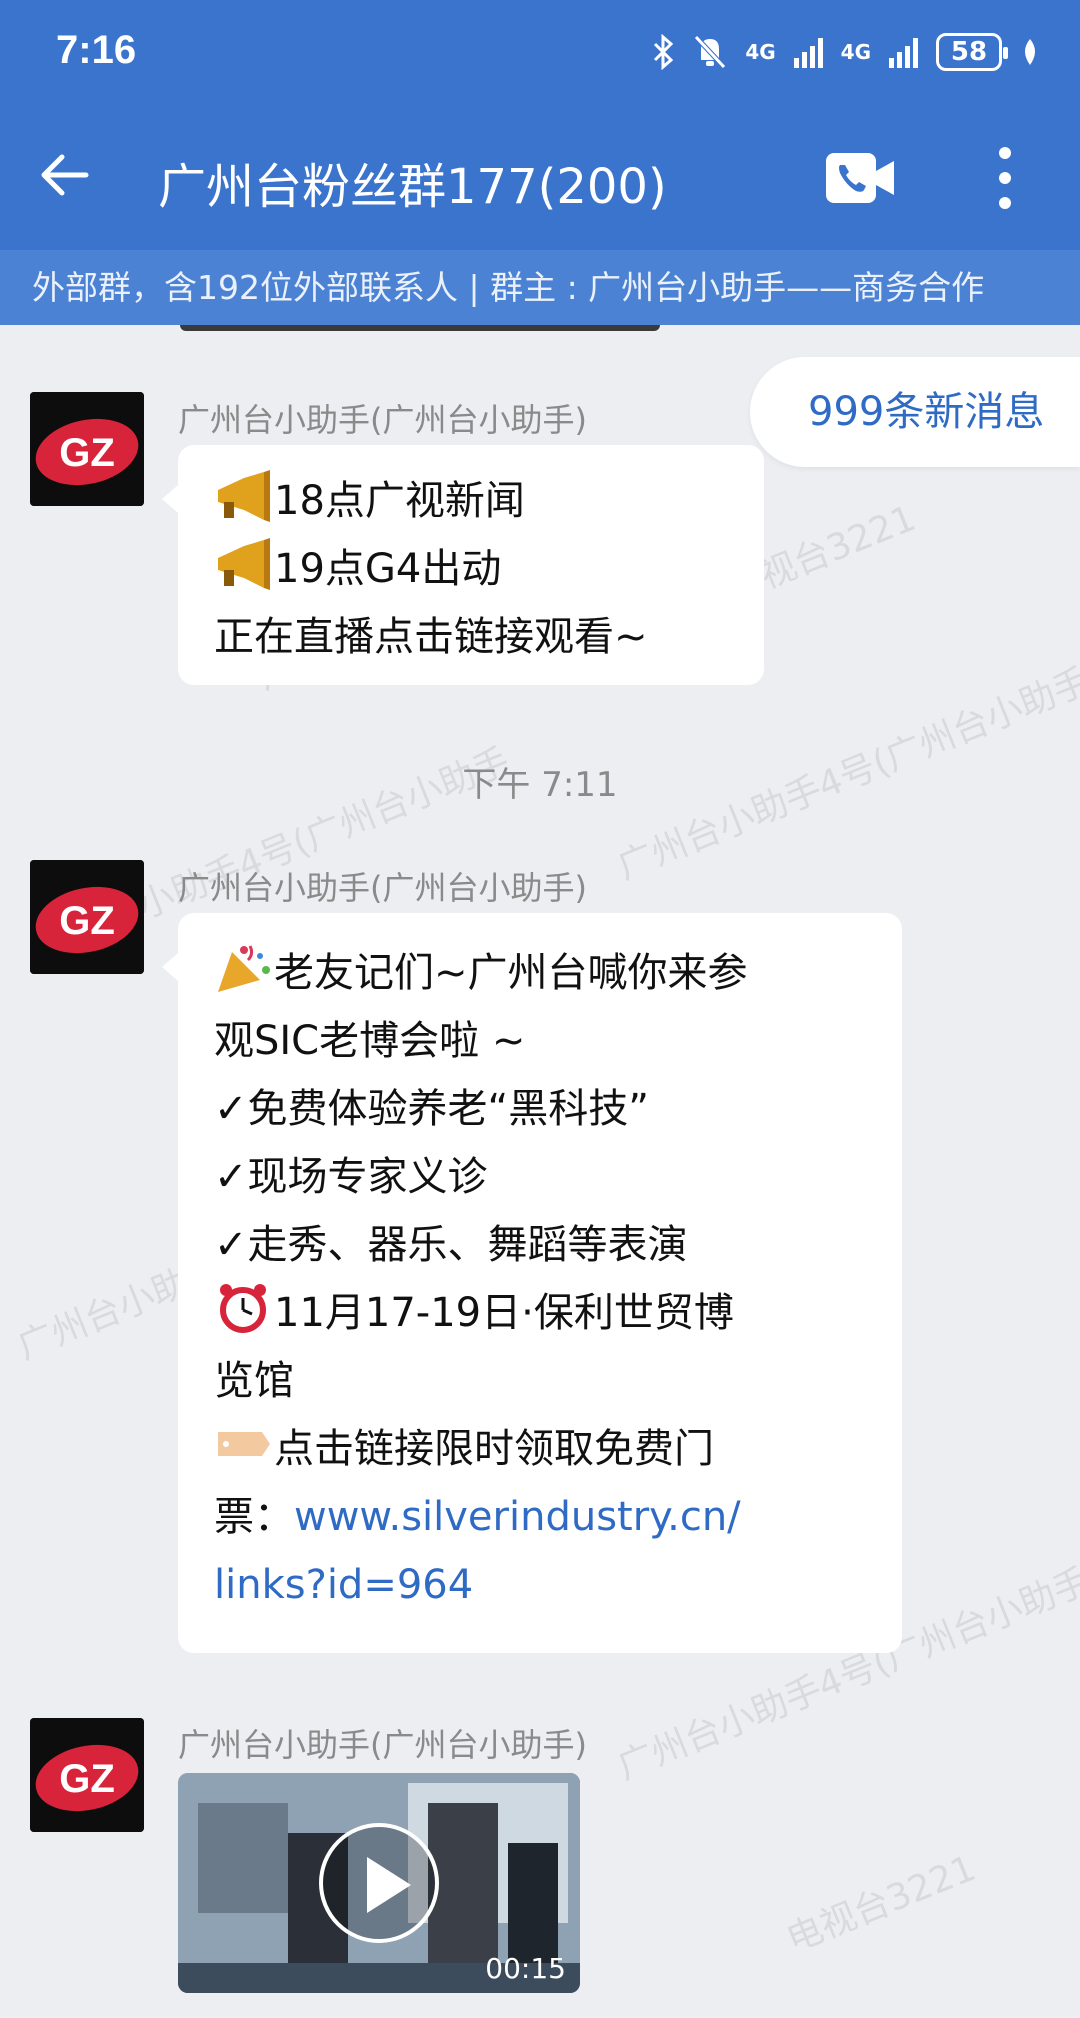 The width and height of the screenshot is (1080, 2018). I want to click on previous-message-edge, so click(420, 328).